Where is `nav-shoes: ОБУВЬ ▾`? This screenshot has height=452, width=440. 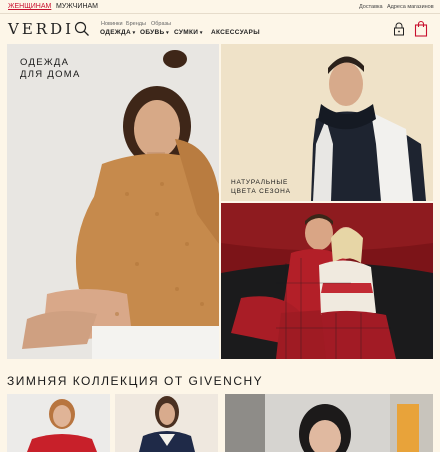
nav-shoes: ОБУВЬ ▾ is located at coordinates (154, 32).